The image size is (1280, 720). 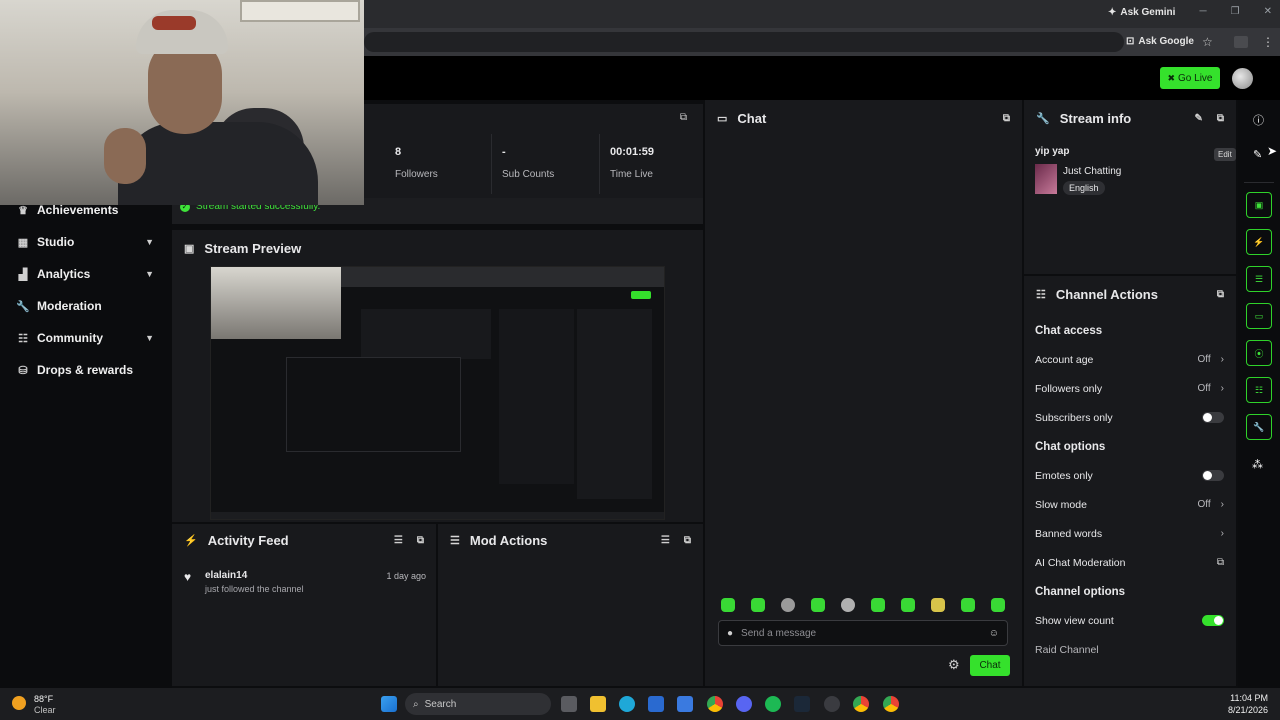 I want to click on ai-chat-moderation-row: AI Chat Moderation ⧉, so click(x=1130, y=562).